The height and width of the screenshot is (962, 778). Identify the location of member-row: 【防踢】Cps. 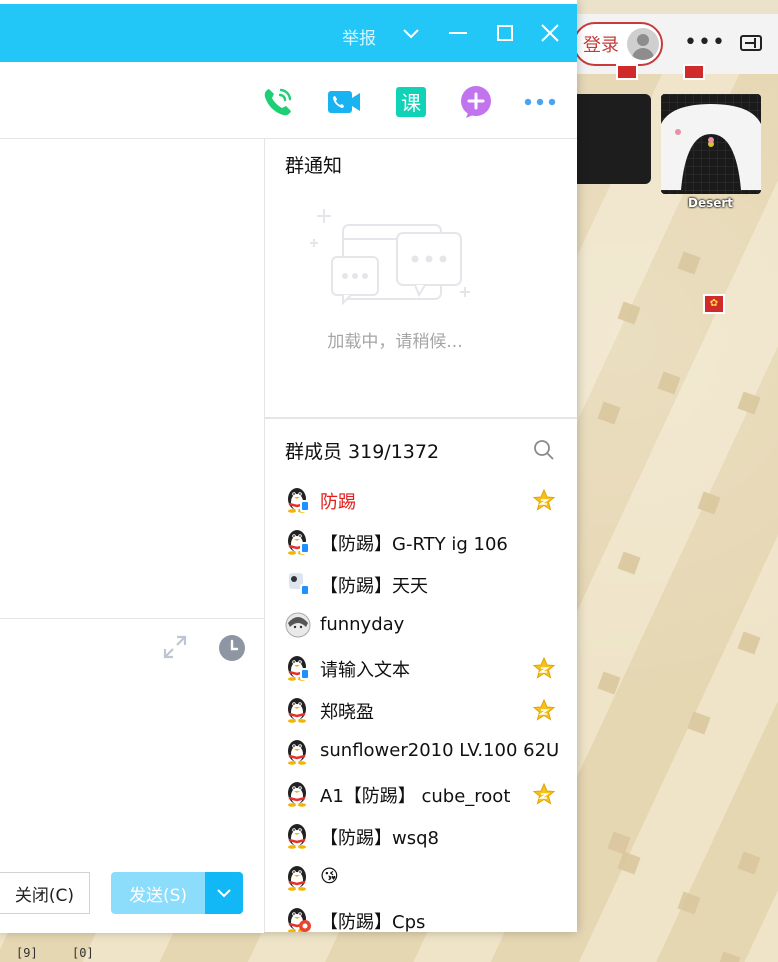
(421, 916).